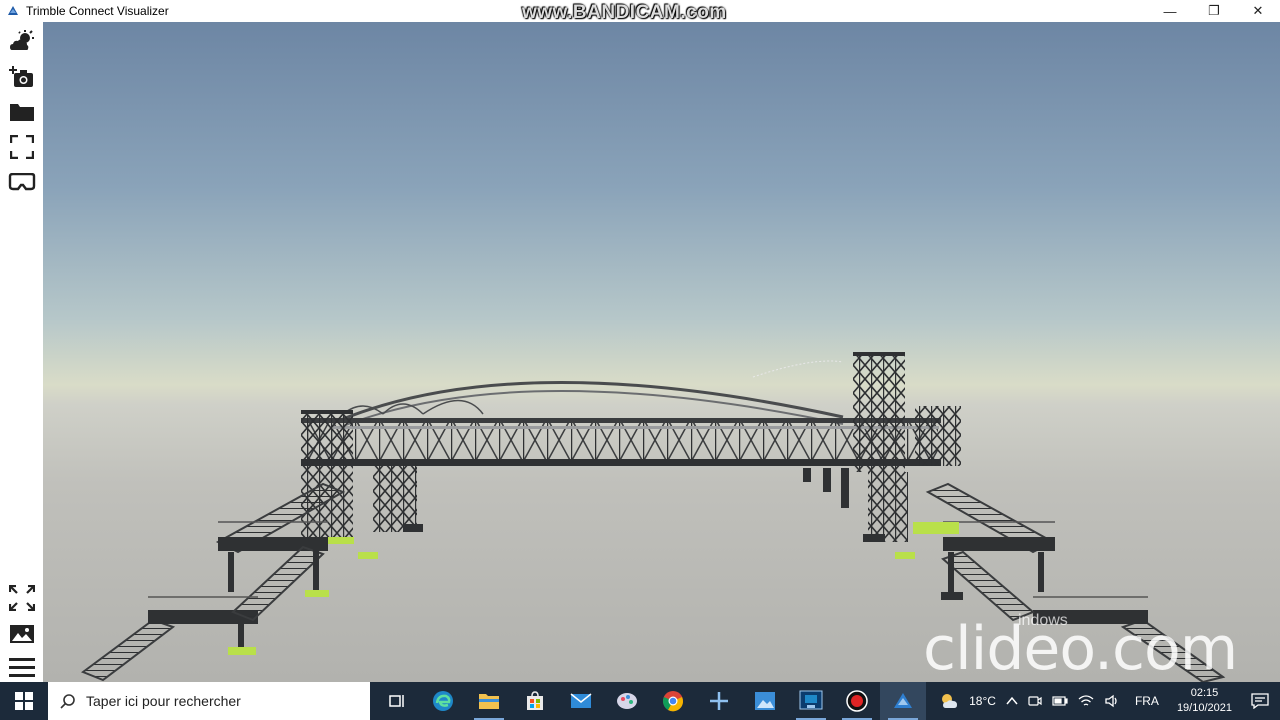 This screenshot has height=720, width=1280. What do you see at coordinates (1204, 701) in the screenshot?
I see `clock: 02:15 19/10/2021` at bounding box center [1204, 701].